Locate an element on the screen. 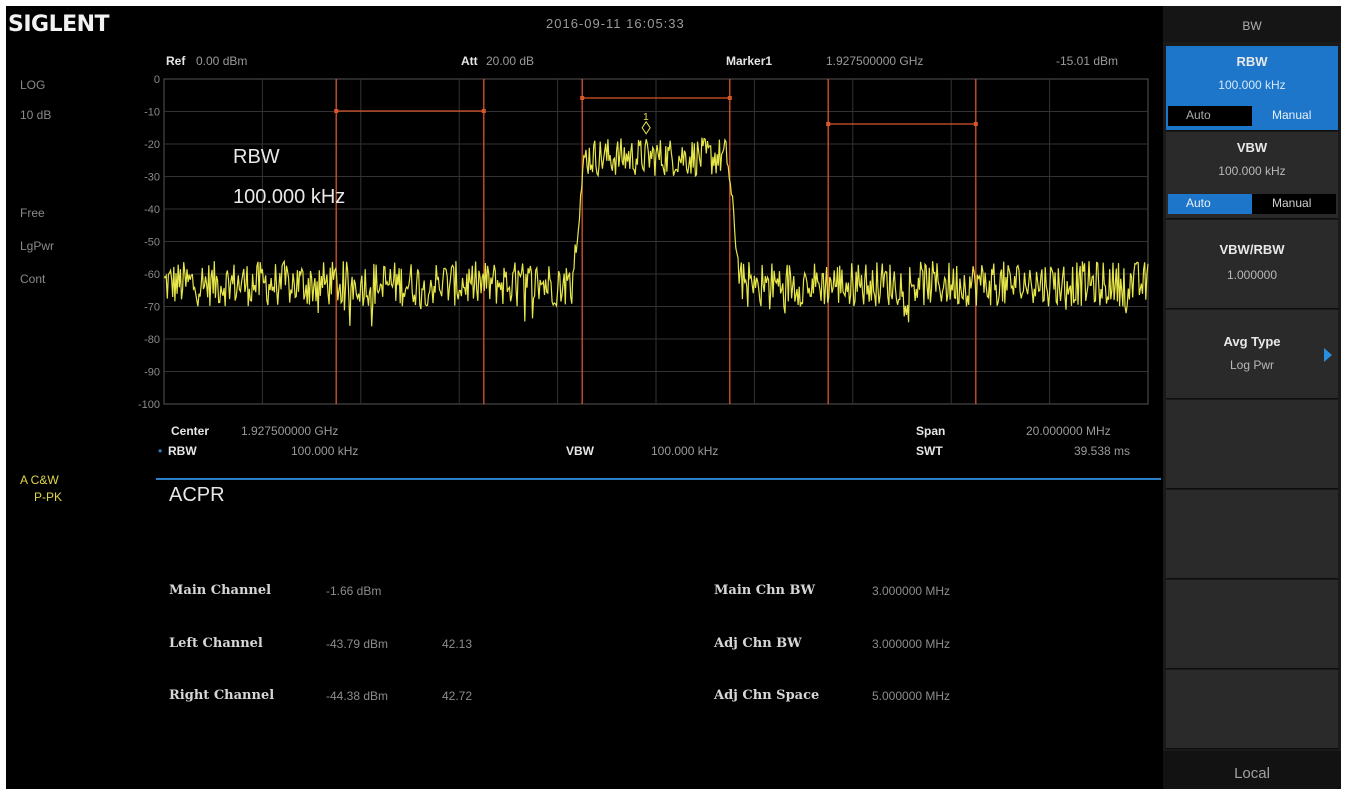 Image resolution: width=1347 pixels, height=795 pixels. marker-1-label: 1 is located at coordinates (646, 117).